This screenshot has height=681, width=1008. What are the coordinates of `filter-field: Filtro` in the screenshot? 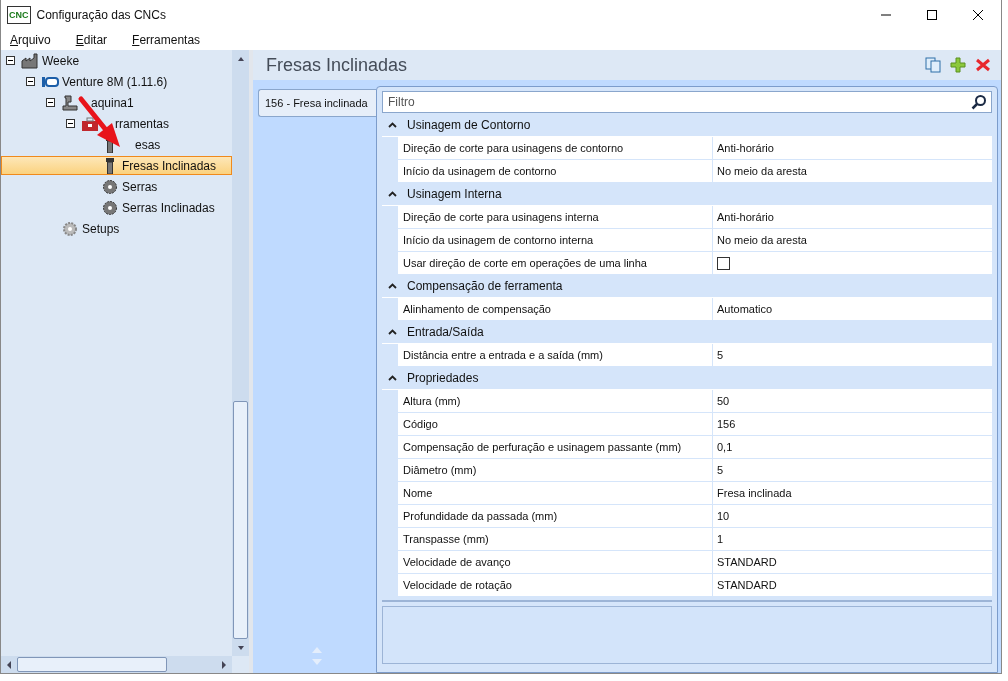 It's located at (687, 102).